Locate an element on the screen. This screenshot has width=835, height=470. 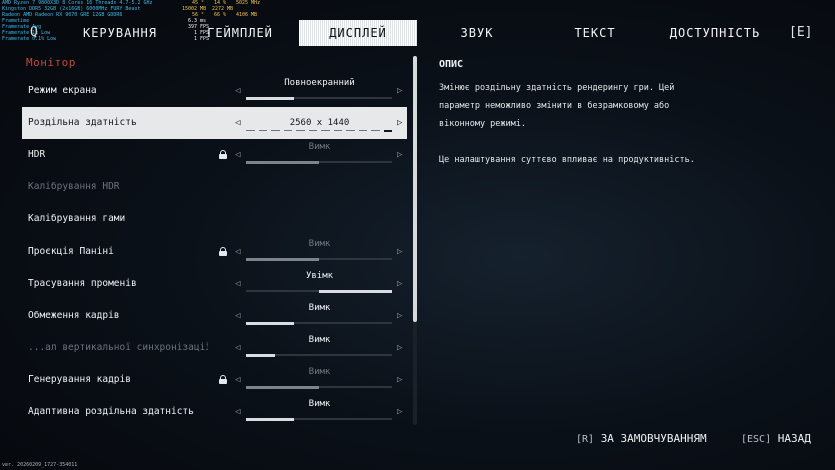
reset-defaults-label: ЗА ЗАМОВЧУВАННЯМ is located at coordinates (653, 438).